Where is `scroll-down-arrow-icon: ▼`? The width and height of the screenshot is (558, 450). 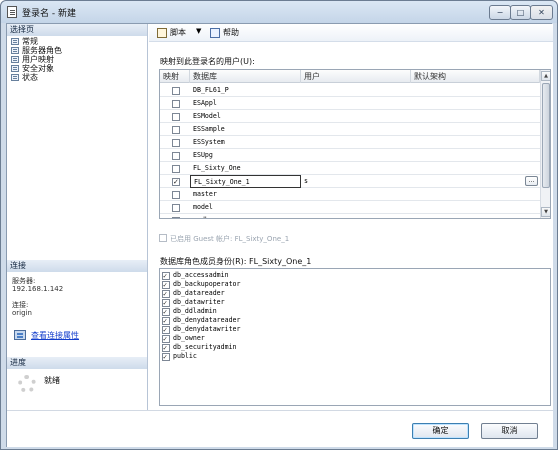
scroll-down-arrow-icon: ▼ is located at coordinates (545, 212).